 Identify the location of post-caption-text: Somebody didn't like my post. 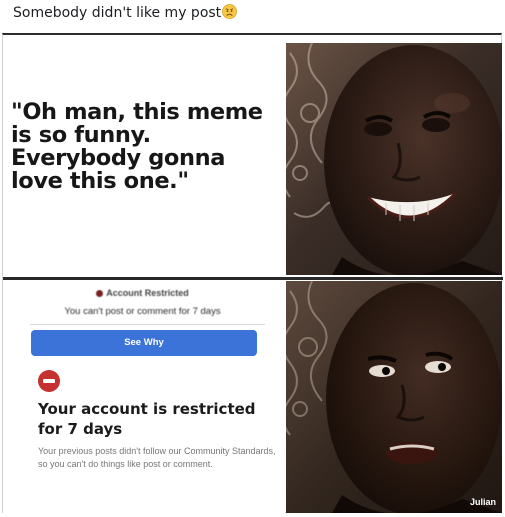
(117, 13).